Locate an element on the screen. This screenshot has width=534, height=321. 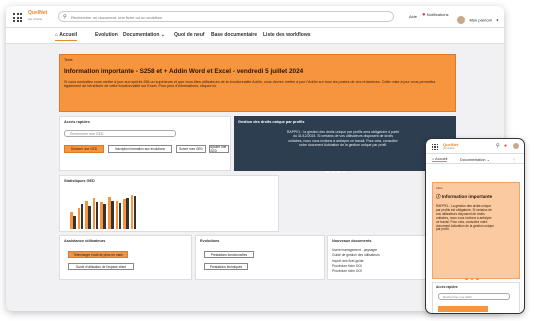
notifications-button: ● Notifications is located at coordinates (435, 15).